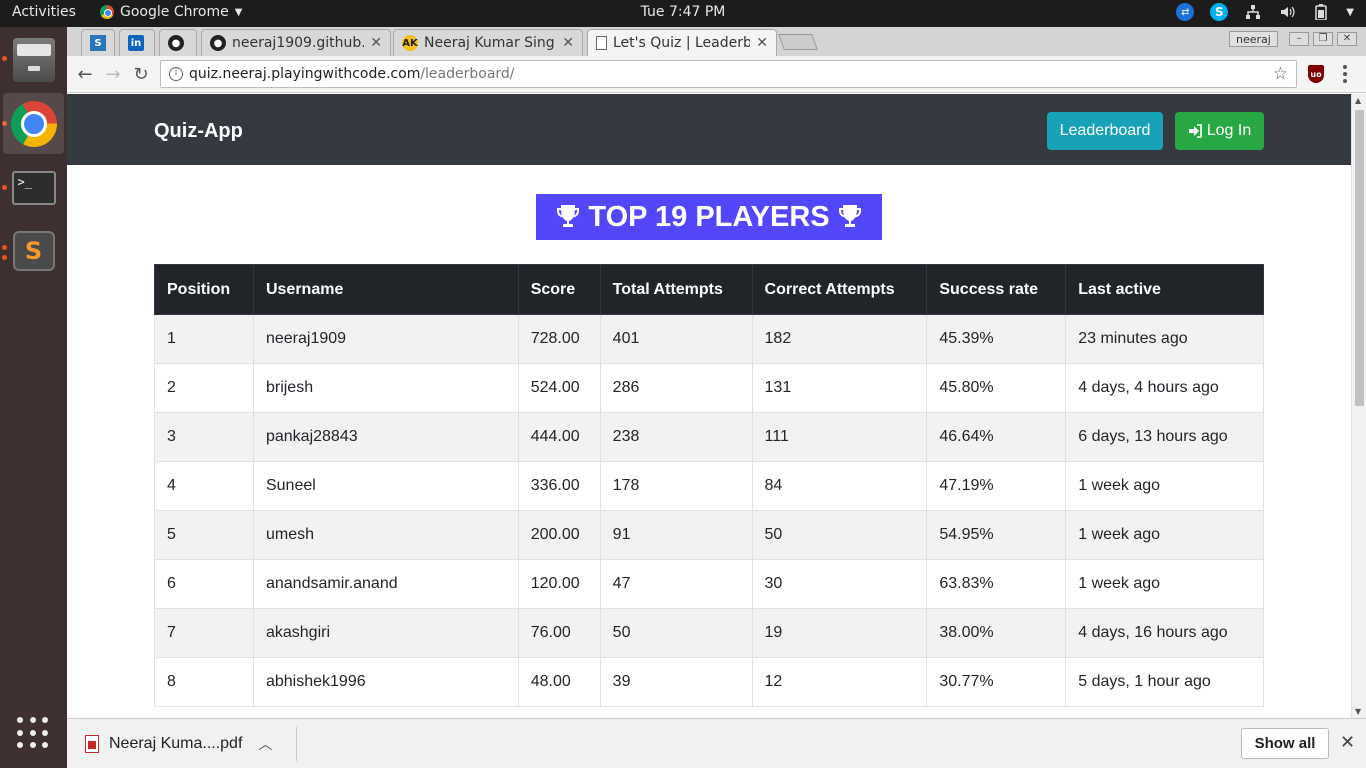  What do you see at coordinates (385, 486) in the screenshot?
I see `cell-username: Suneel` at bounding box center [385, 486].